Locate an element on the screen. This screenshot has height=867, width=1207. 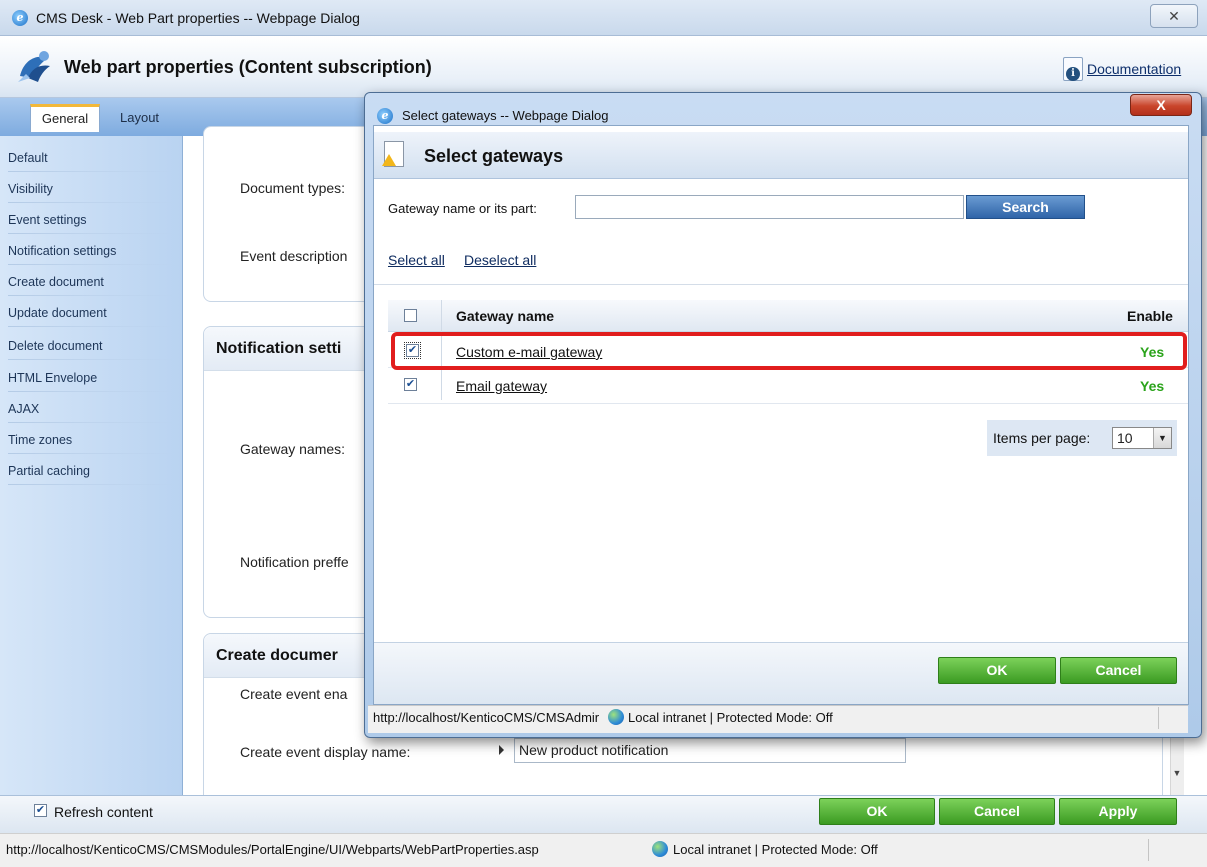
warning-icon is located at coordinates (393, 154).